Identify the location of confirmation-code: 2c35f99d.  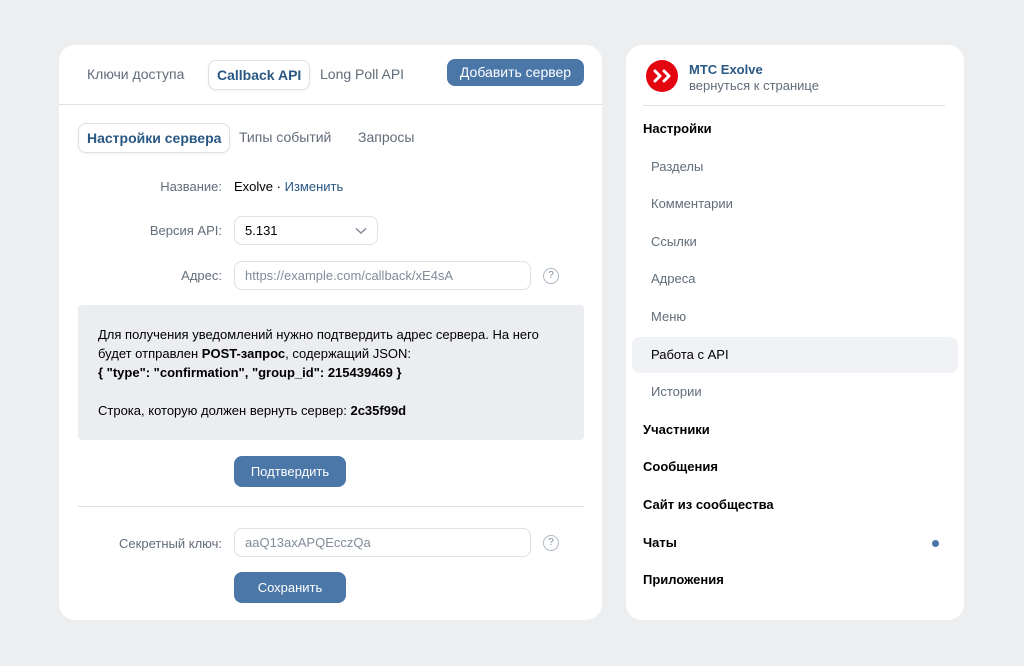
(378, 410).